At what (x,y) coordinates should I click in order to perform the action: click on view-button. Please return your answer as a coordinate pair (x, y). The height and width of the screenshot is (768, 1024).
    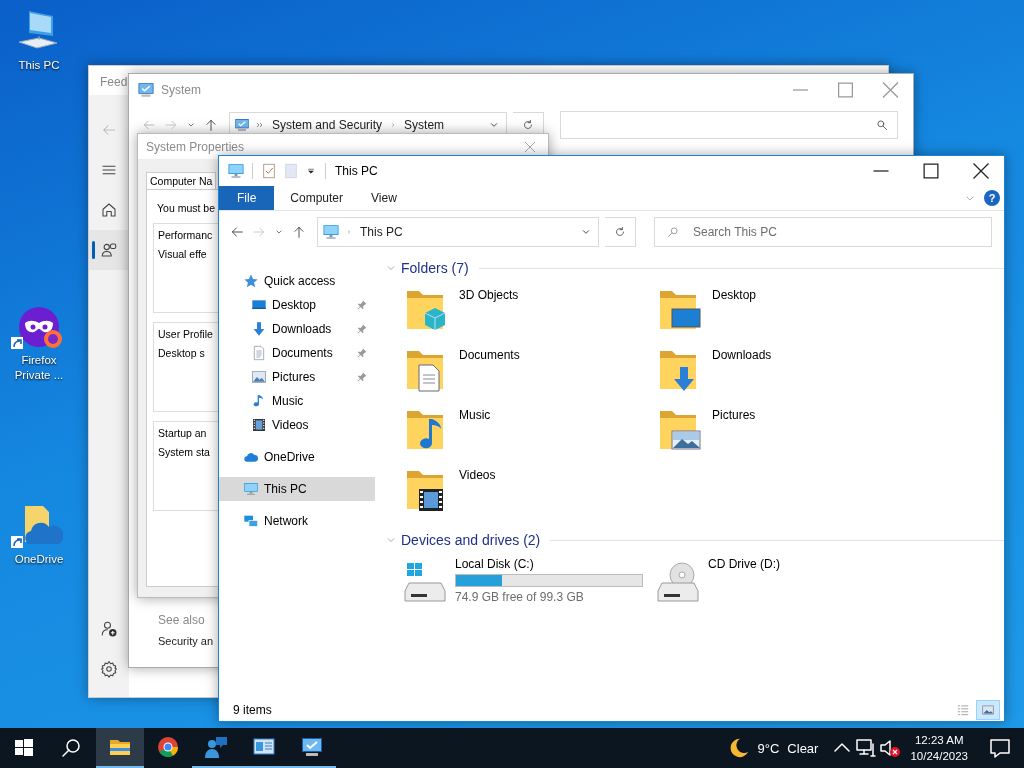
    Looking at the image, I should click on (988, 710).